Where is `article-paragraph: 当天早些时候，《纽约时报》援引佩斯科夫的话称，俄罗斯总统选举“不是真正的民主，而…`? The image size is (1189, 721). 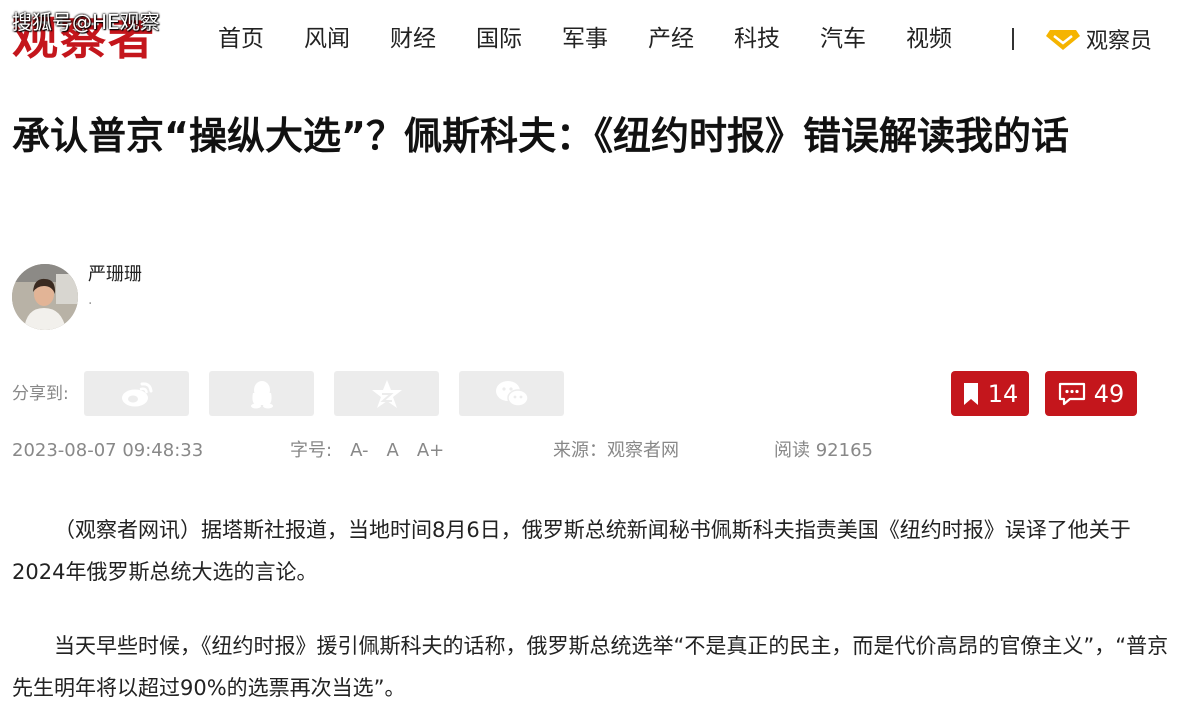 article-paragraph: 当天早些时候，《纽约时报》援引佩斯科夫的话称，俄罗斯总统选举“不是真正的民主，而… is located at coordinates (590, 667).